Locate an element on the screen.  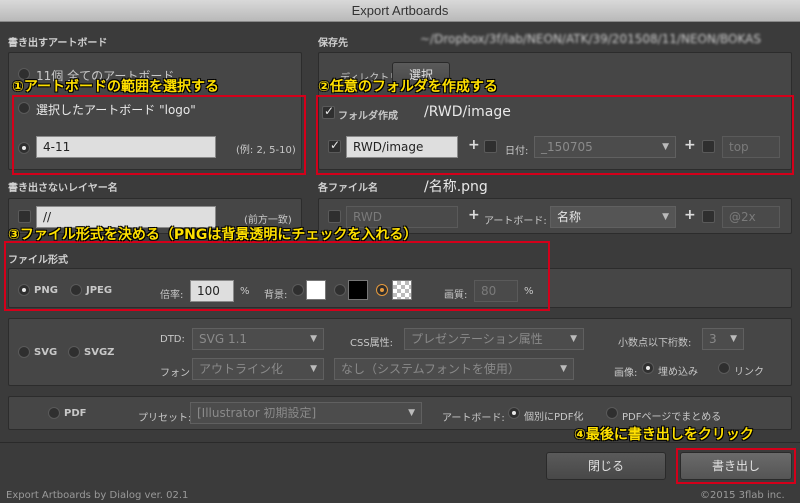
close-button: 閉じる is located at coordinates (606, 466).